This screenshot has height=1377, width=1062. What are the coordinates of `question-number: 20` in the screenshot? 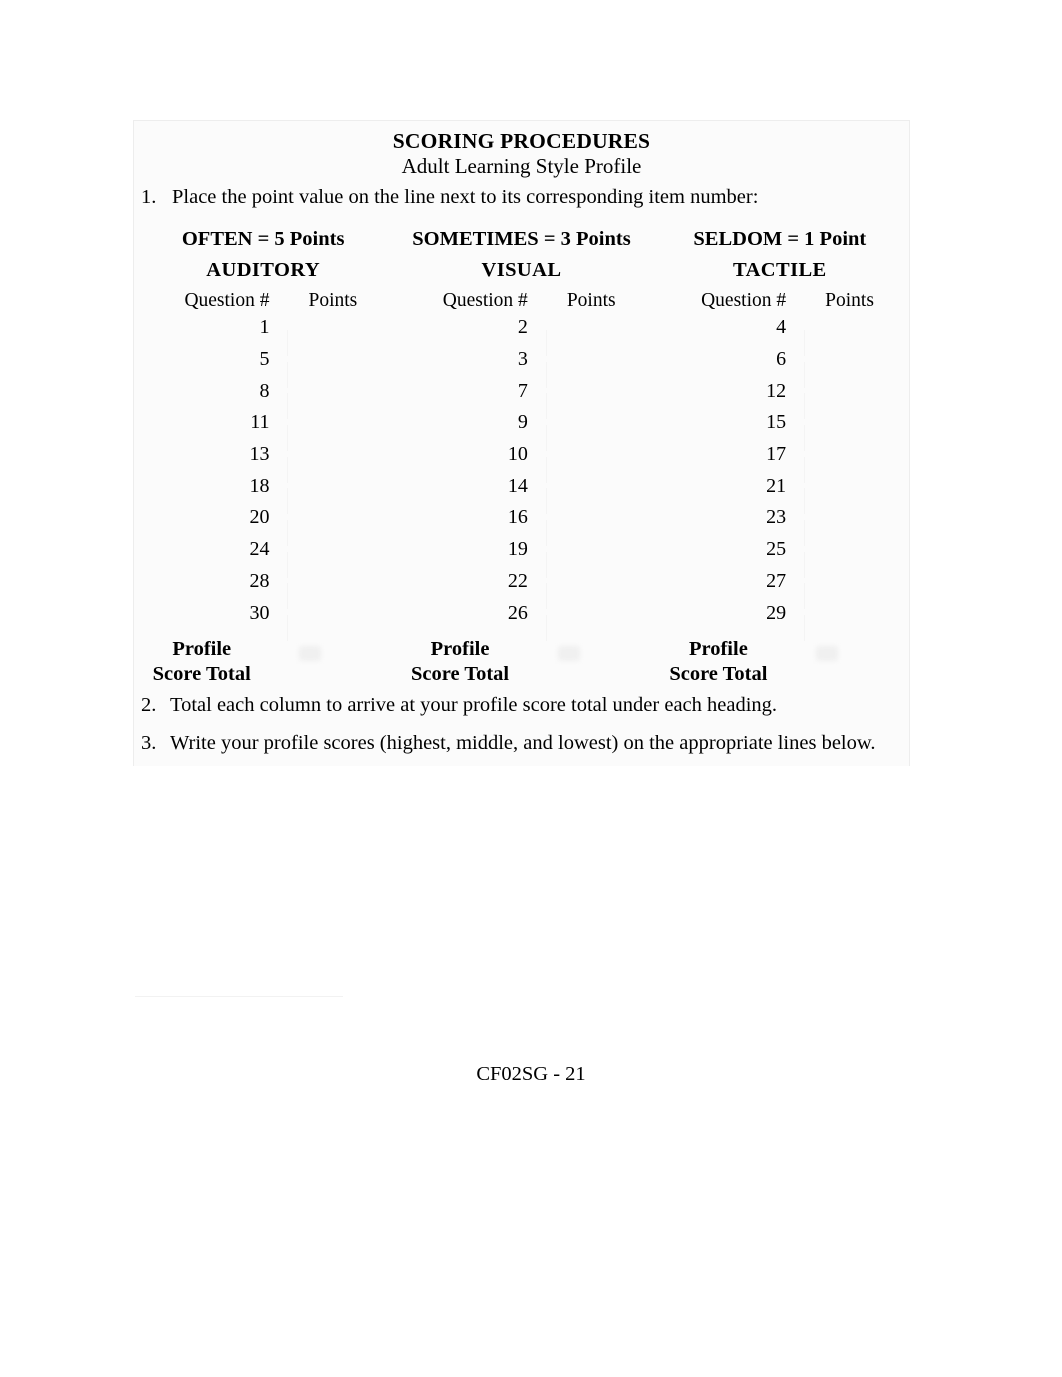 It's located at (259, 517).